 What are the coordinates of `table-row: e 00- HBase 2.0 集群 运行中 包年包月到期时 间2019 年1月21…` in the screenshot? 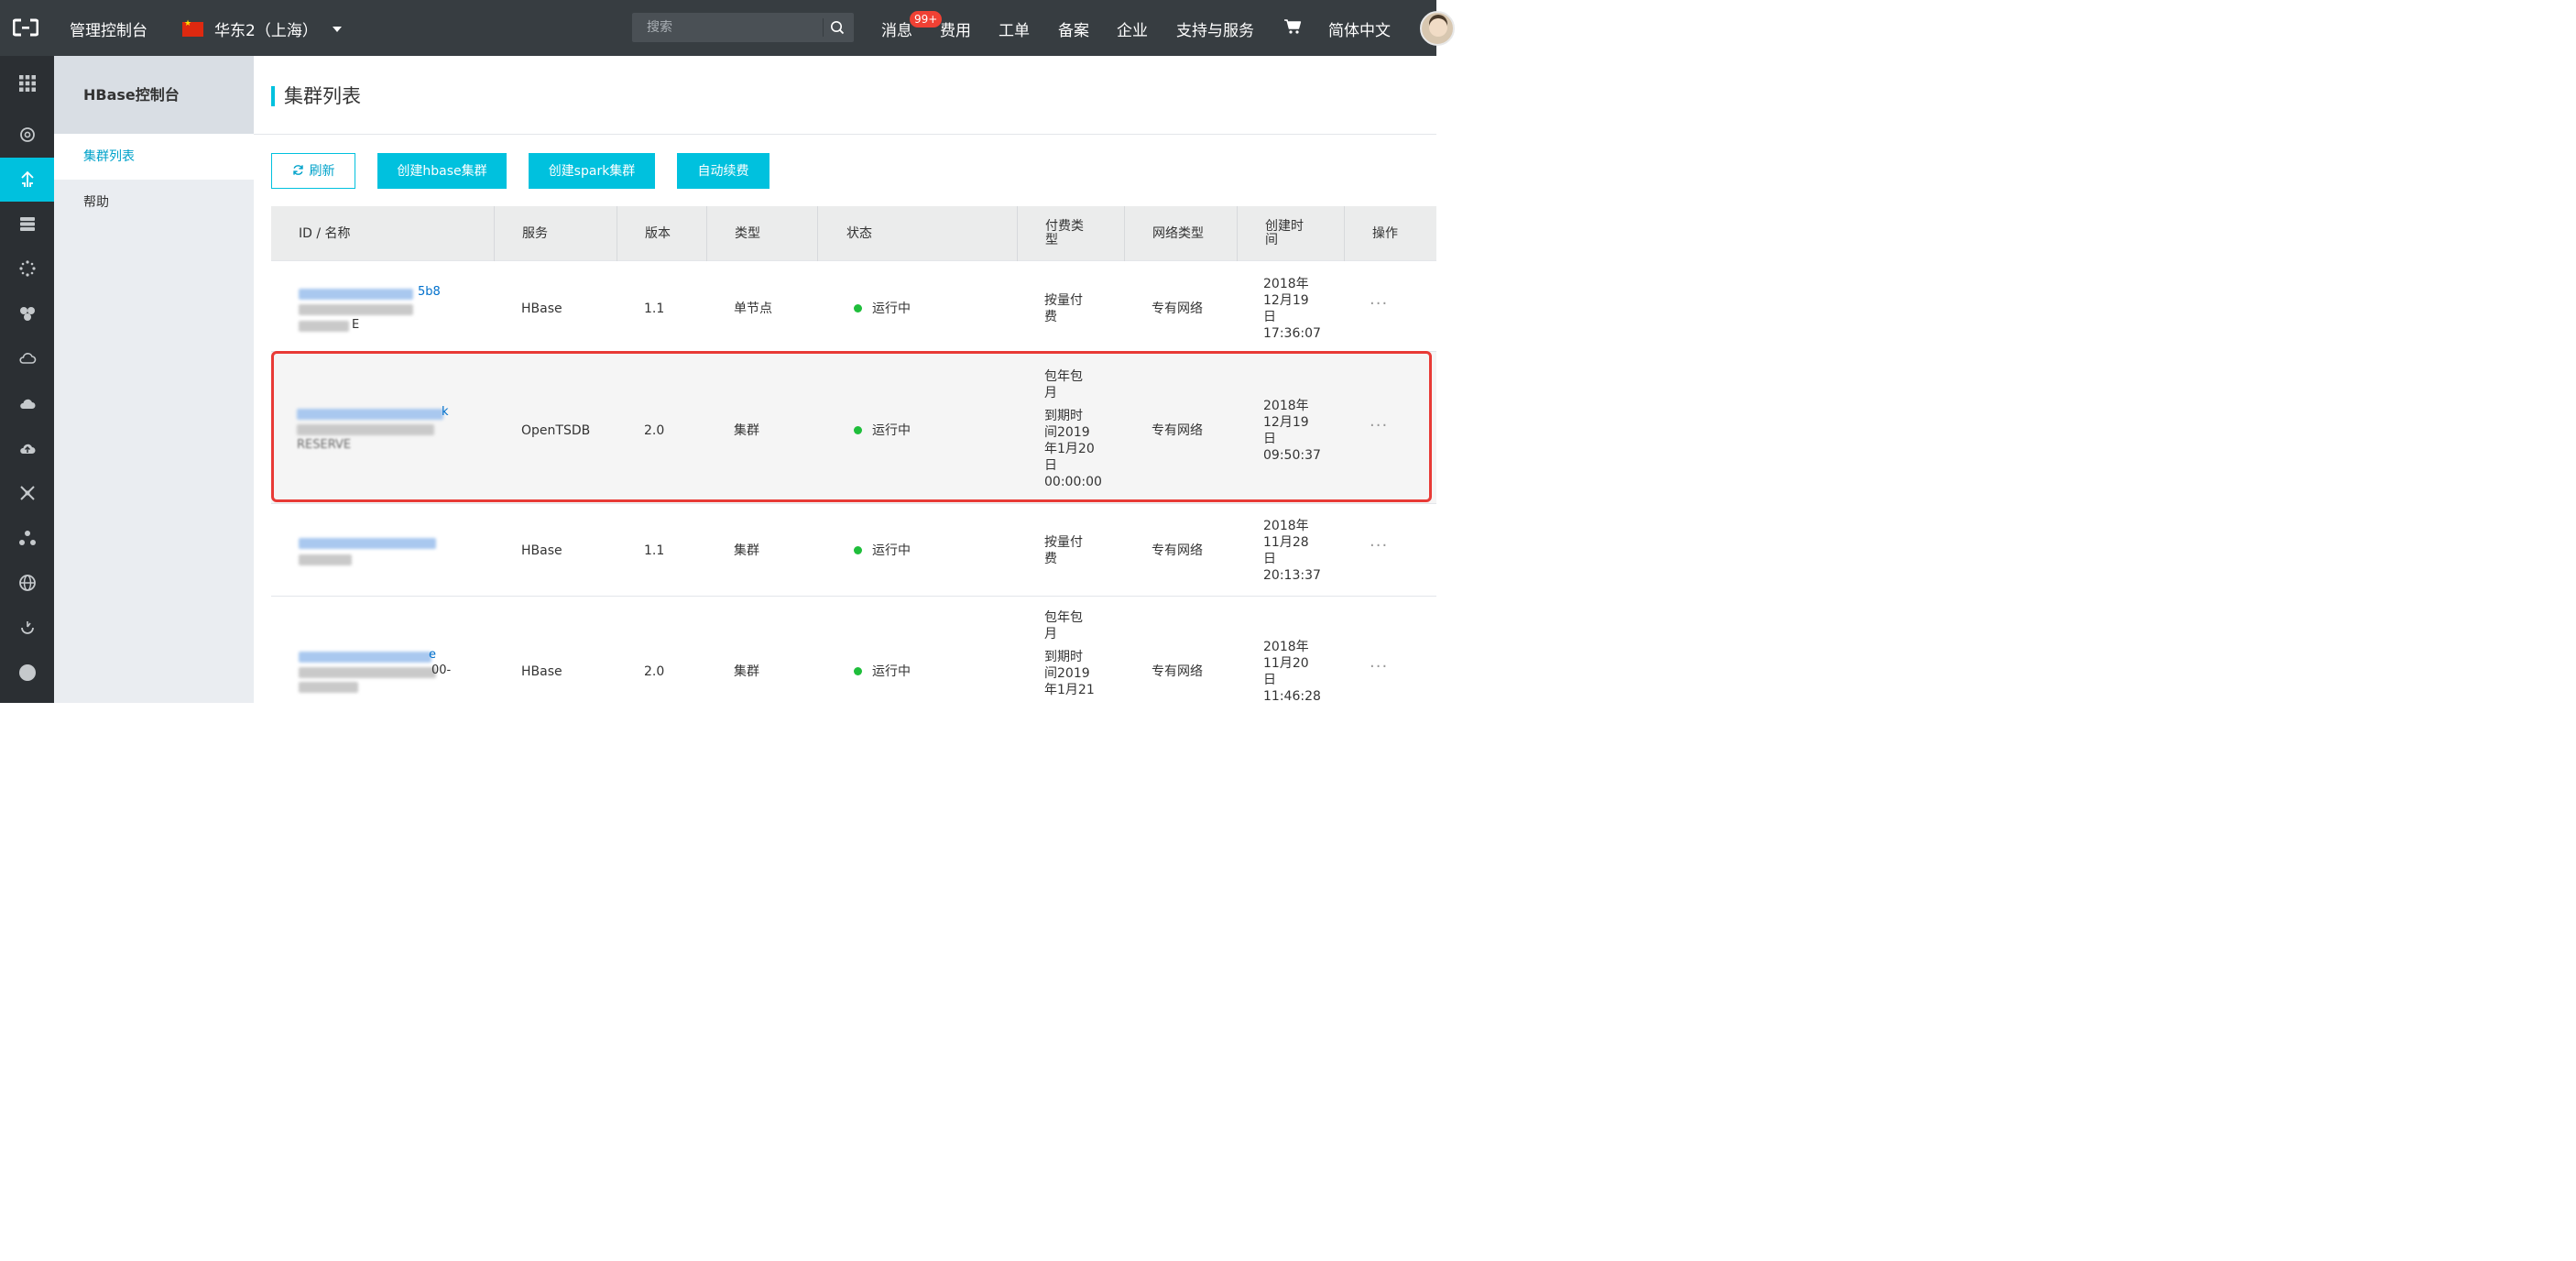 It's located at (854, 650).